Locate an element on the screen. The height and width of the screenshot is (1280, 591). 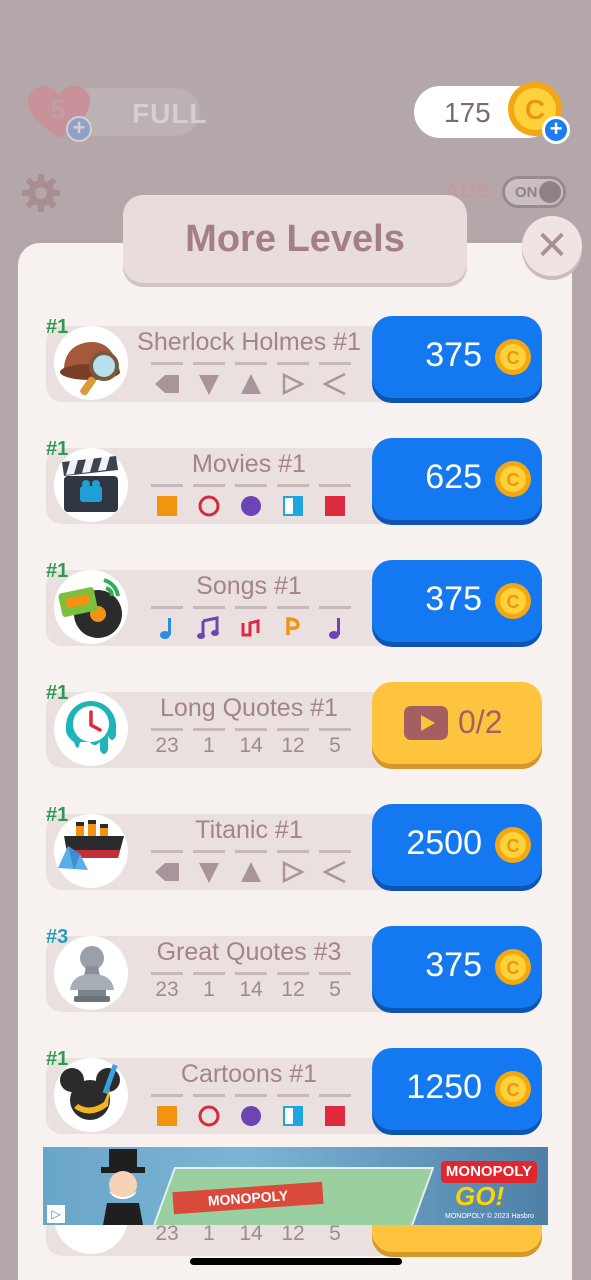
level-title: Songs #1 is located at coordinates (249, 586).